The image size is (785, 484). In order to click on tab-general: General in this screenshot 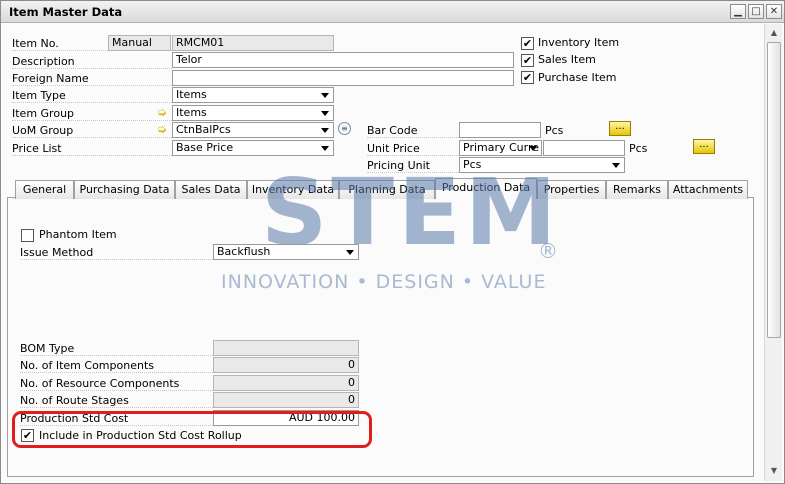, I will do `click(44, 189)`.